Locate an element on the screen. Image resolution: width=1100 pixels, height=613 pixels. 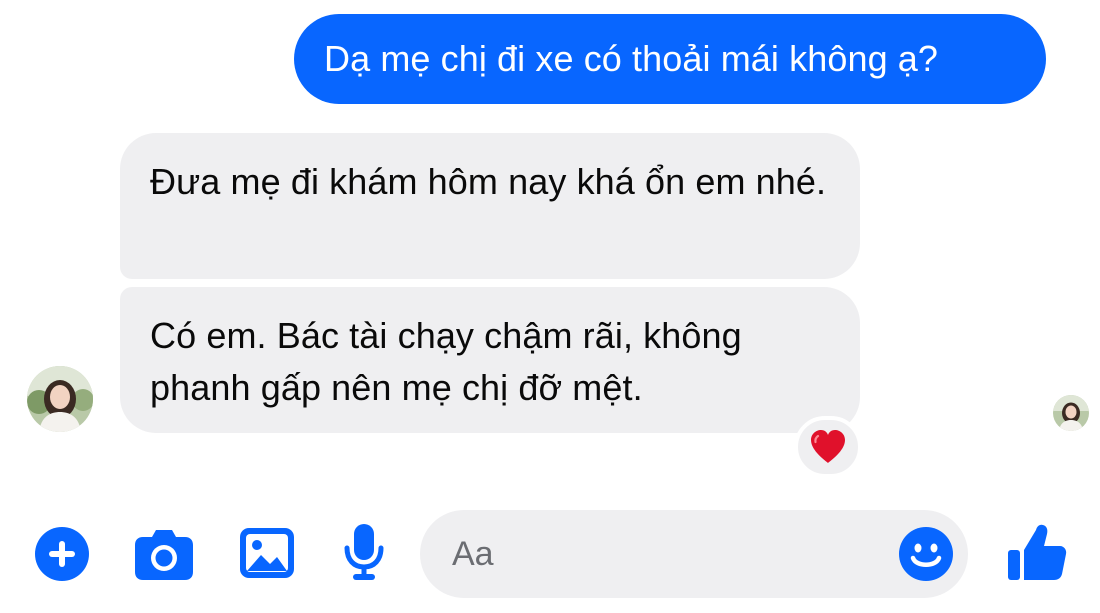
heart-icon is located at coordinates (828, 446).